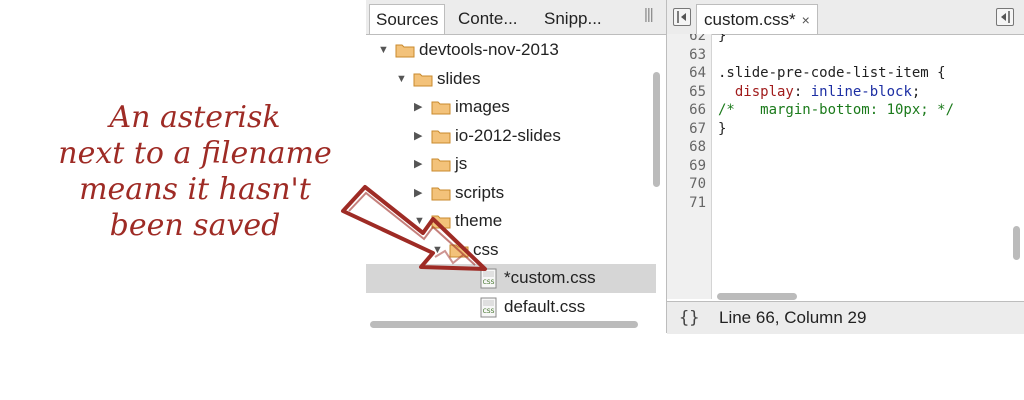 This screenshot has width=1024, height=400. I want to click on file-tree-file: CSS default.css, so click(511, 307).